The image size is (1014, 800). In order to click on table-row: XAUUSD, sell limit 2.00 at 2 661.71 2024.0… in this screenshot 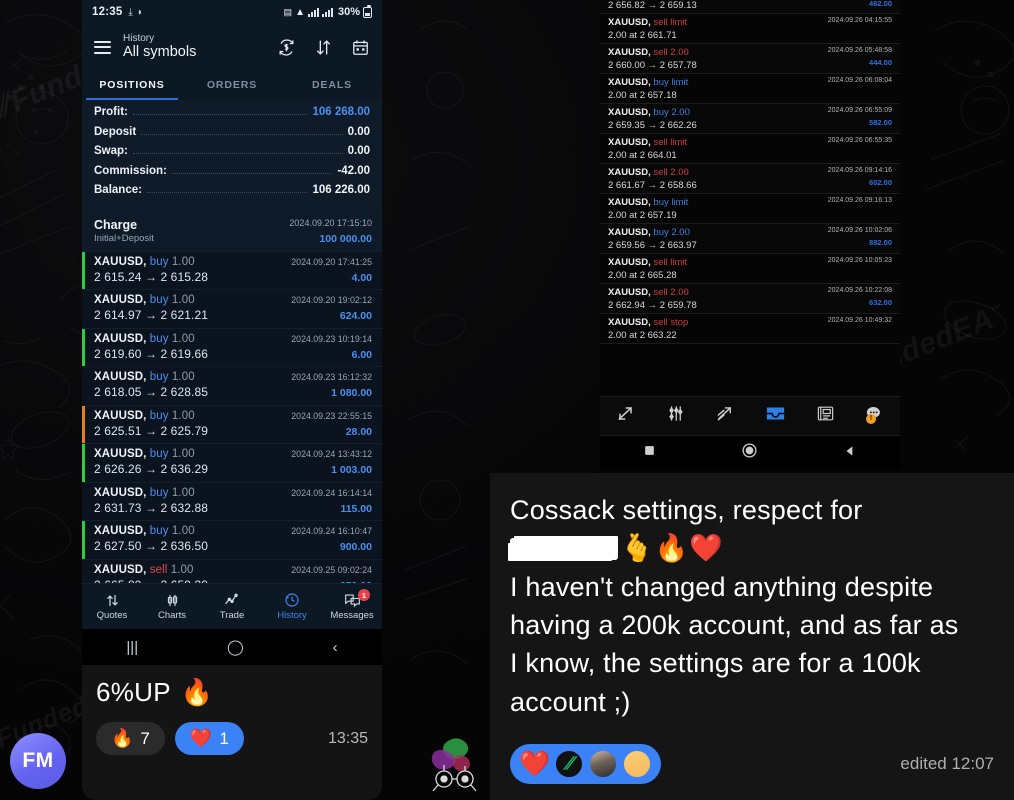, I will do `click(750, 29)`.